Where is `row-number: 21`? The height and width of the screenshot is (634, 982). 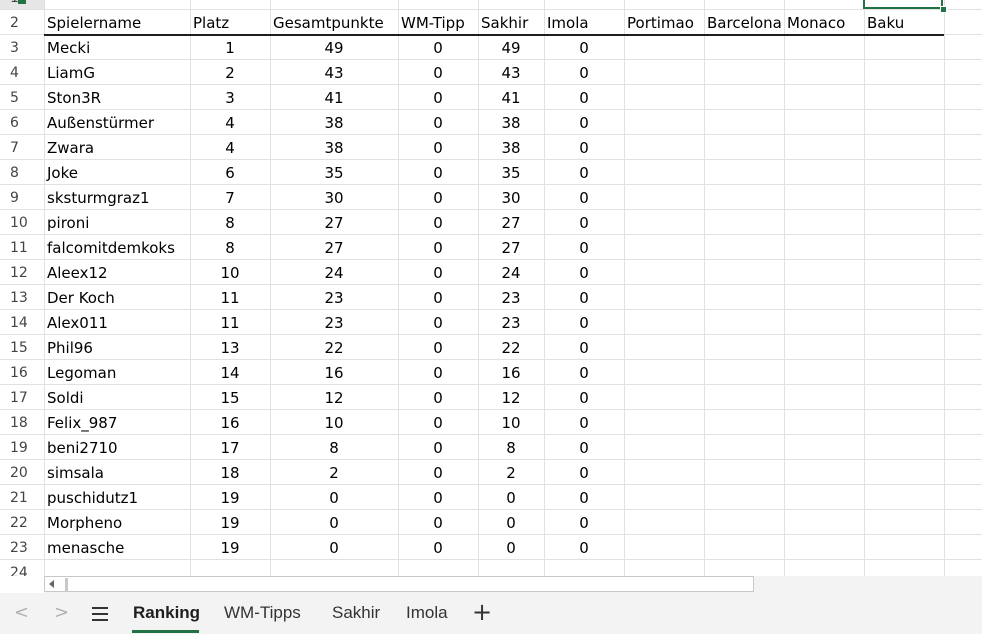 row-number: 21 is located at coordinates (22, 498).